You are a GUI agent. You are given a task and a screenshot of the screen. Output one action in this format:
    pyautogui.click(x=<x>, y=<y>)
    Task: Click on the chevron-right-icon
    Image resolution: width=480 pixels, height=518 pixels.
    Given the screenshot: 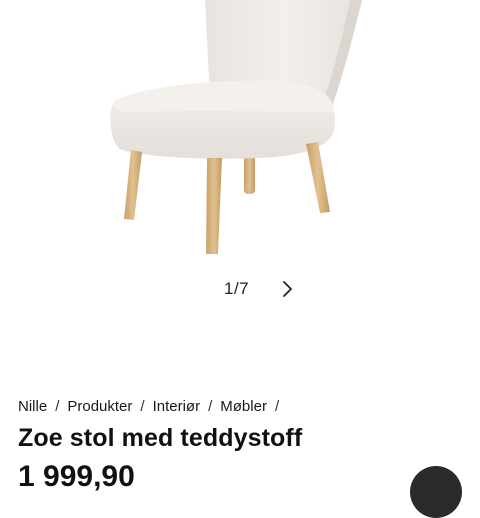 What is the action you would take?
    pyautogui.click(x=287, y=289)
    